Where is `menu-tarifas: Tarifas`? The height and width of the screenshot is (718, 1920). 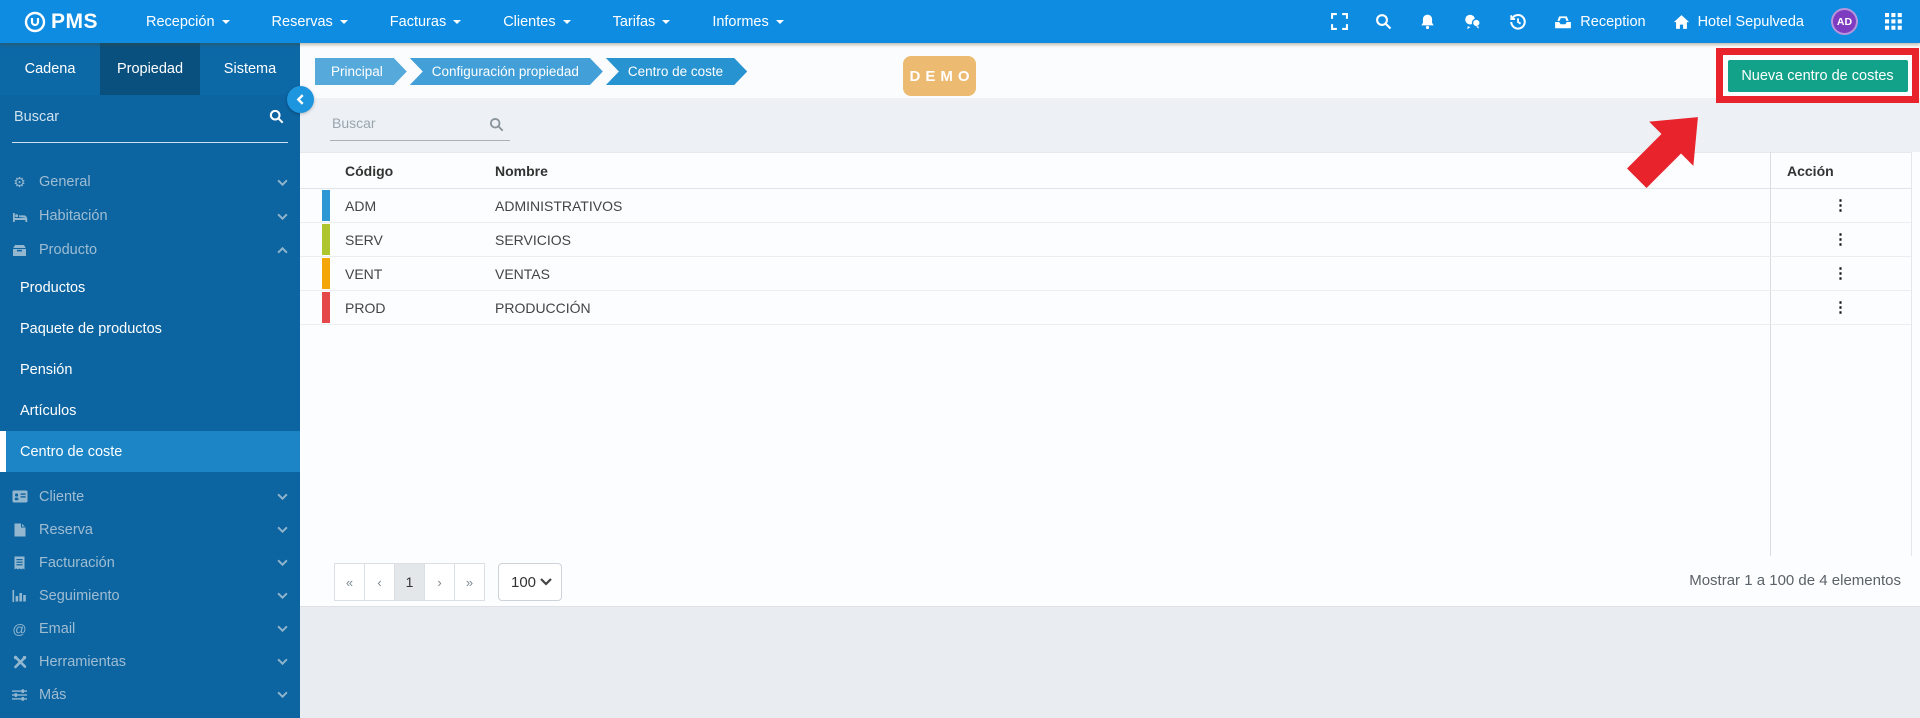 menu-tarifas: Tarifas is located at coordinates (642, 22).